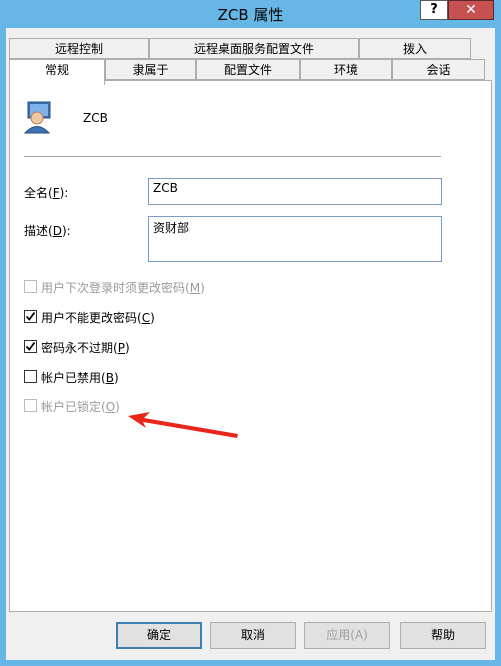 Image resolution: width=501 pixels, height=666 pixels. I want to click on tab-environment: 环境, so click(346, 69).